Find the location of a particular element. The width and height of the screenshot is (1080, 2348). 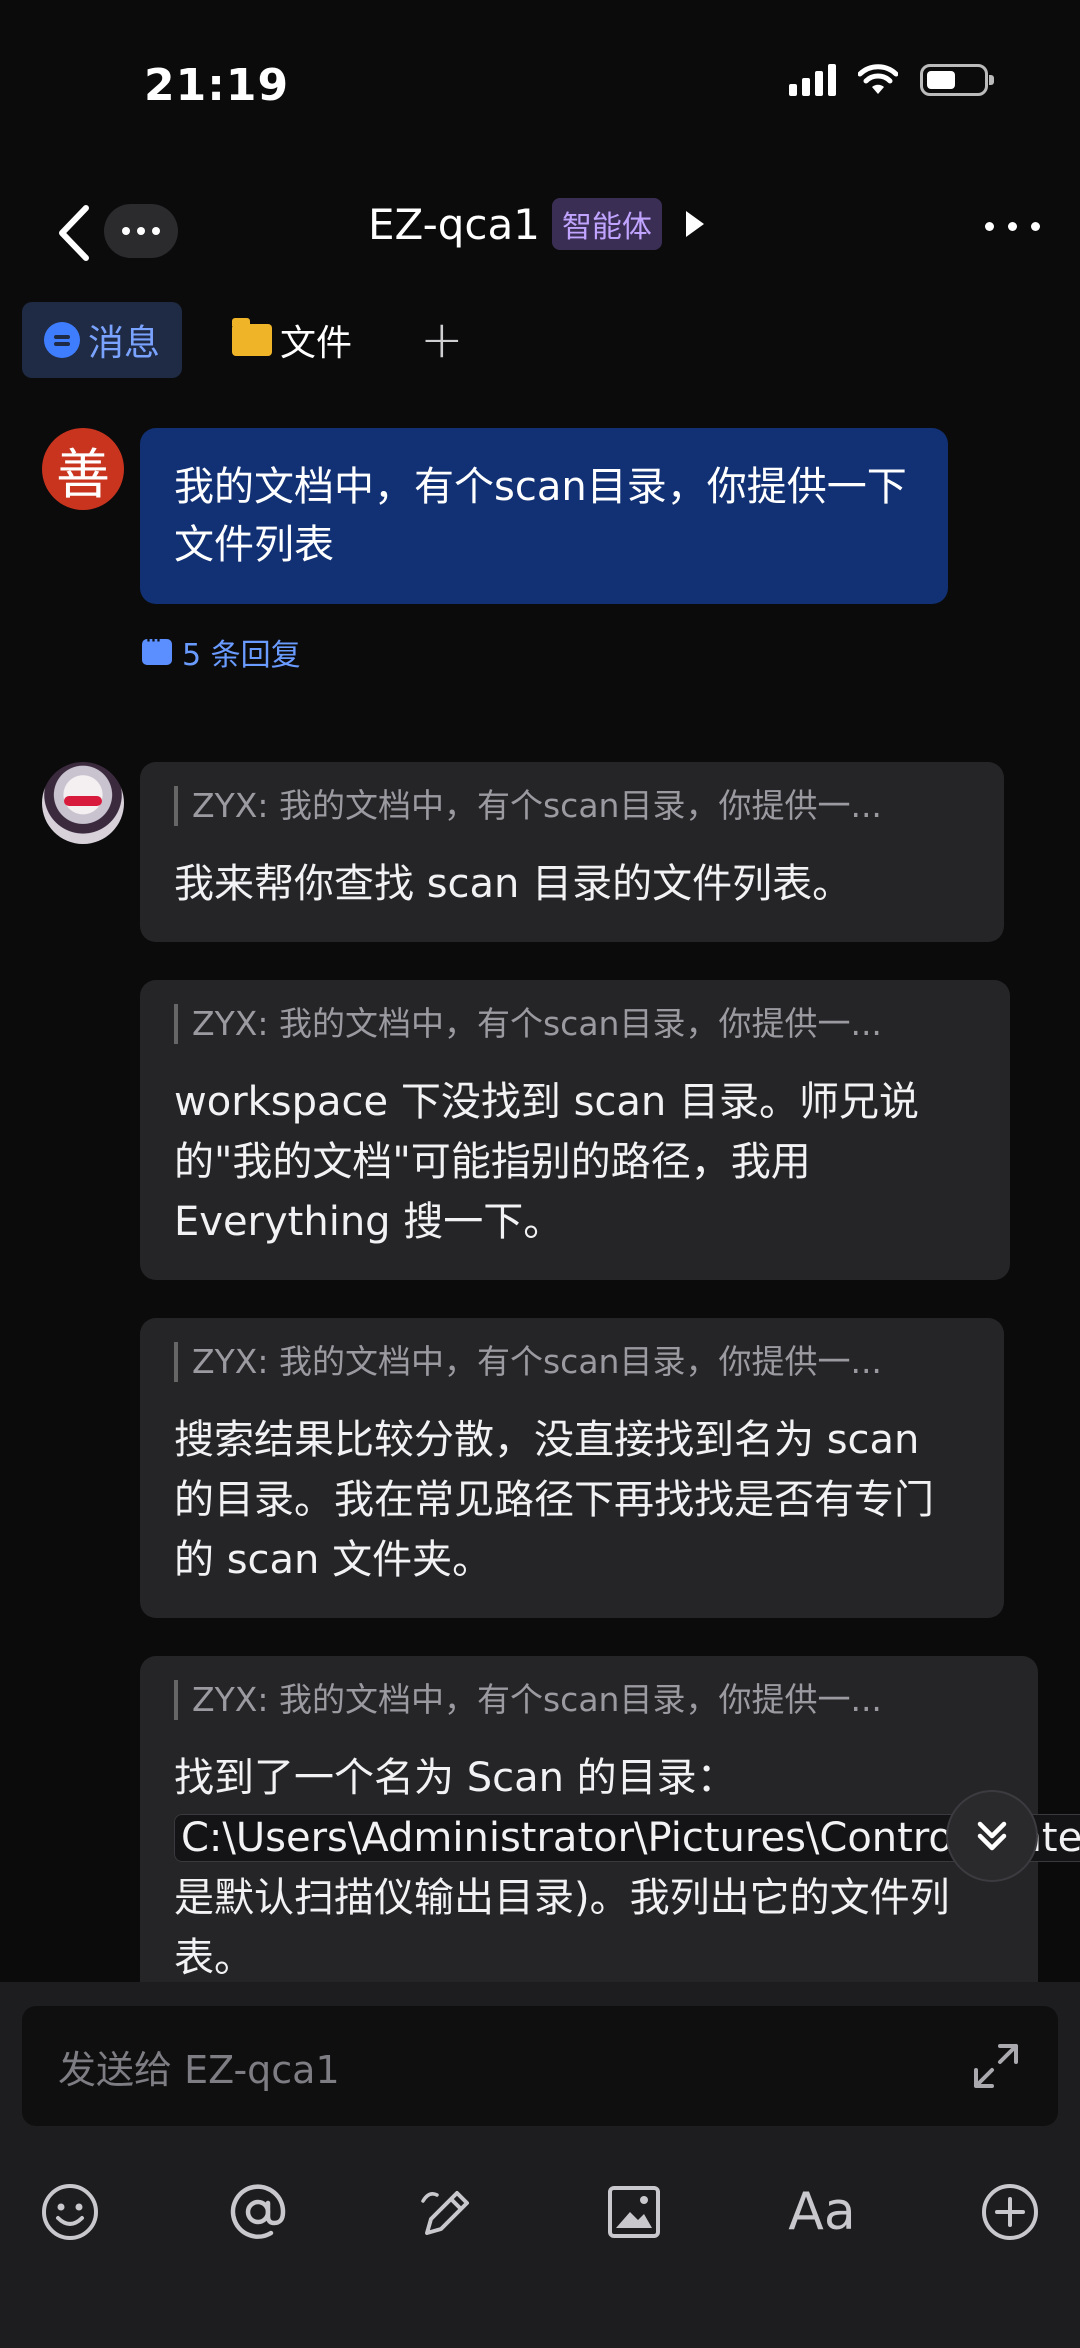

tab-messages: 消息 is located at coordinates (102, 340).